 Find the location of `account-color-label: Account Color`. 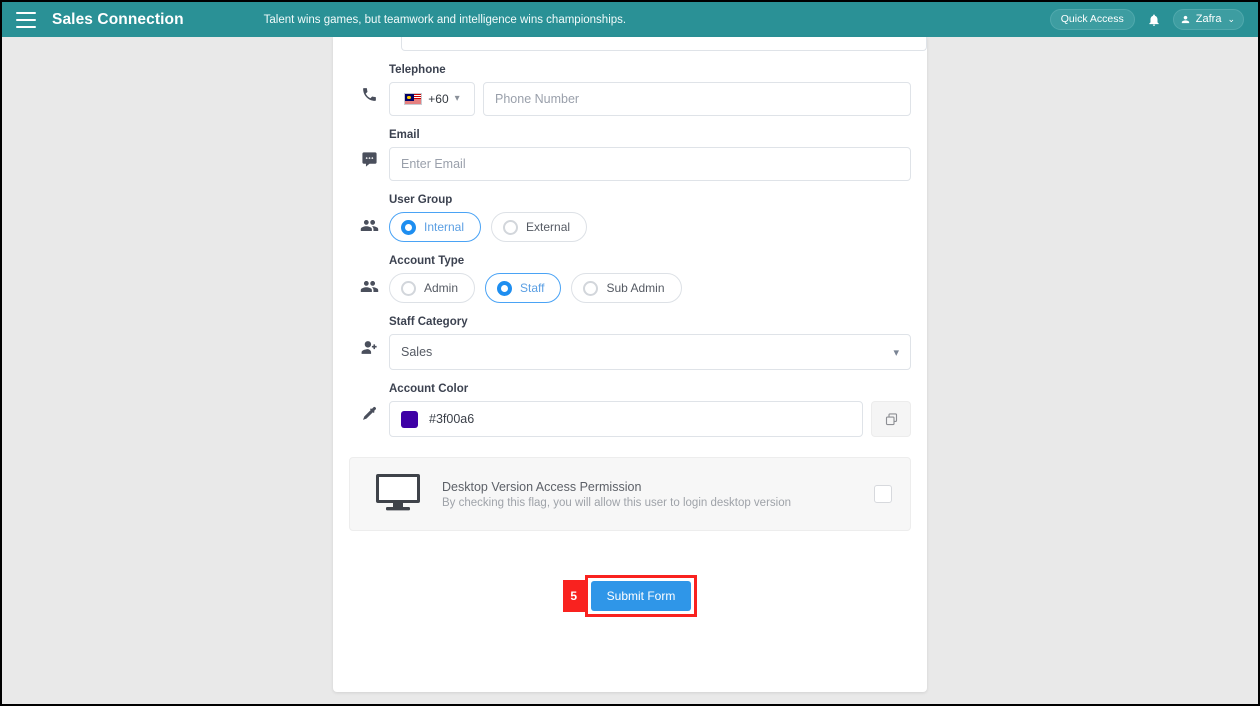

account-color-label: Account Color is located at coordinates (429, 389).